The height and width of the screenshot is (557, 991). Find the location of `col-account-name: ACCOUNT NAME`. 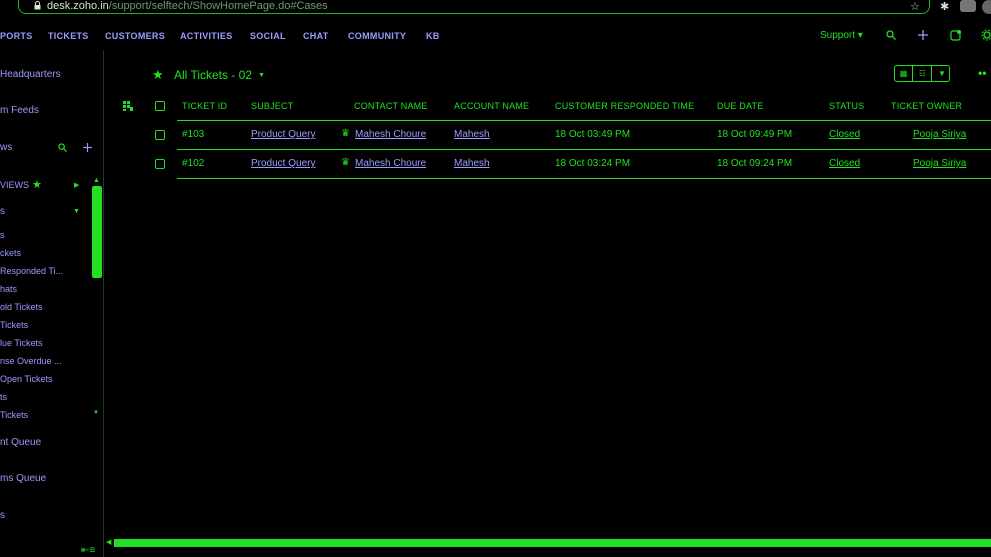

col-account-name: ACCOUNT NAME is located at coordinates (491, 106).